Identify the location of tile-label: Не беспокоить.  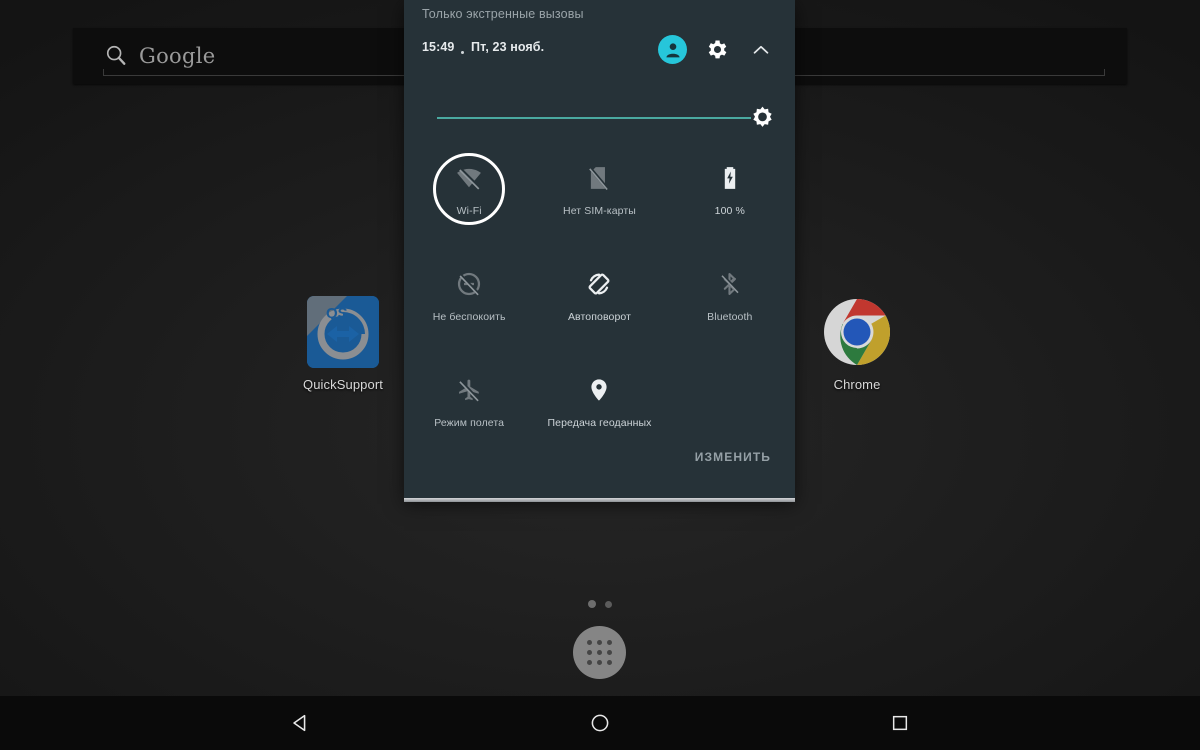
(469, 317).